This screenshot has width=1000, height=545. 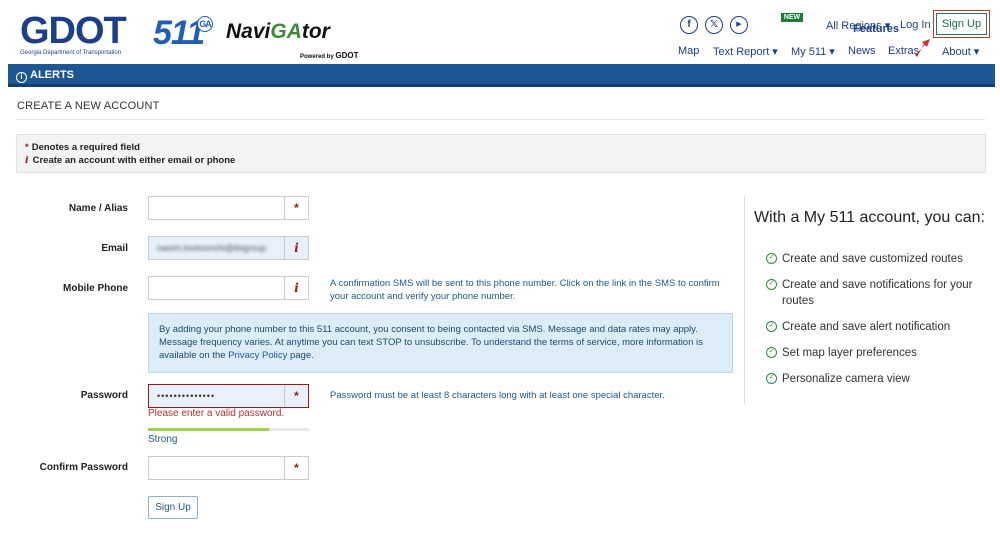 What do you see at coordinates (792, 17) in the screenshot?
I see `new-badge: NEW` at bounding box center [792, 17].